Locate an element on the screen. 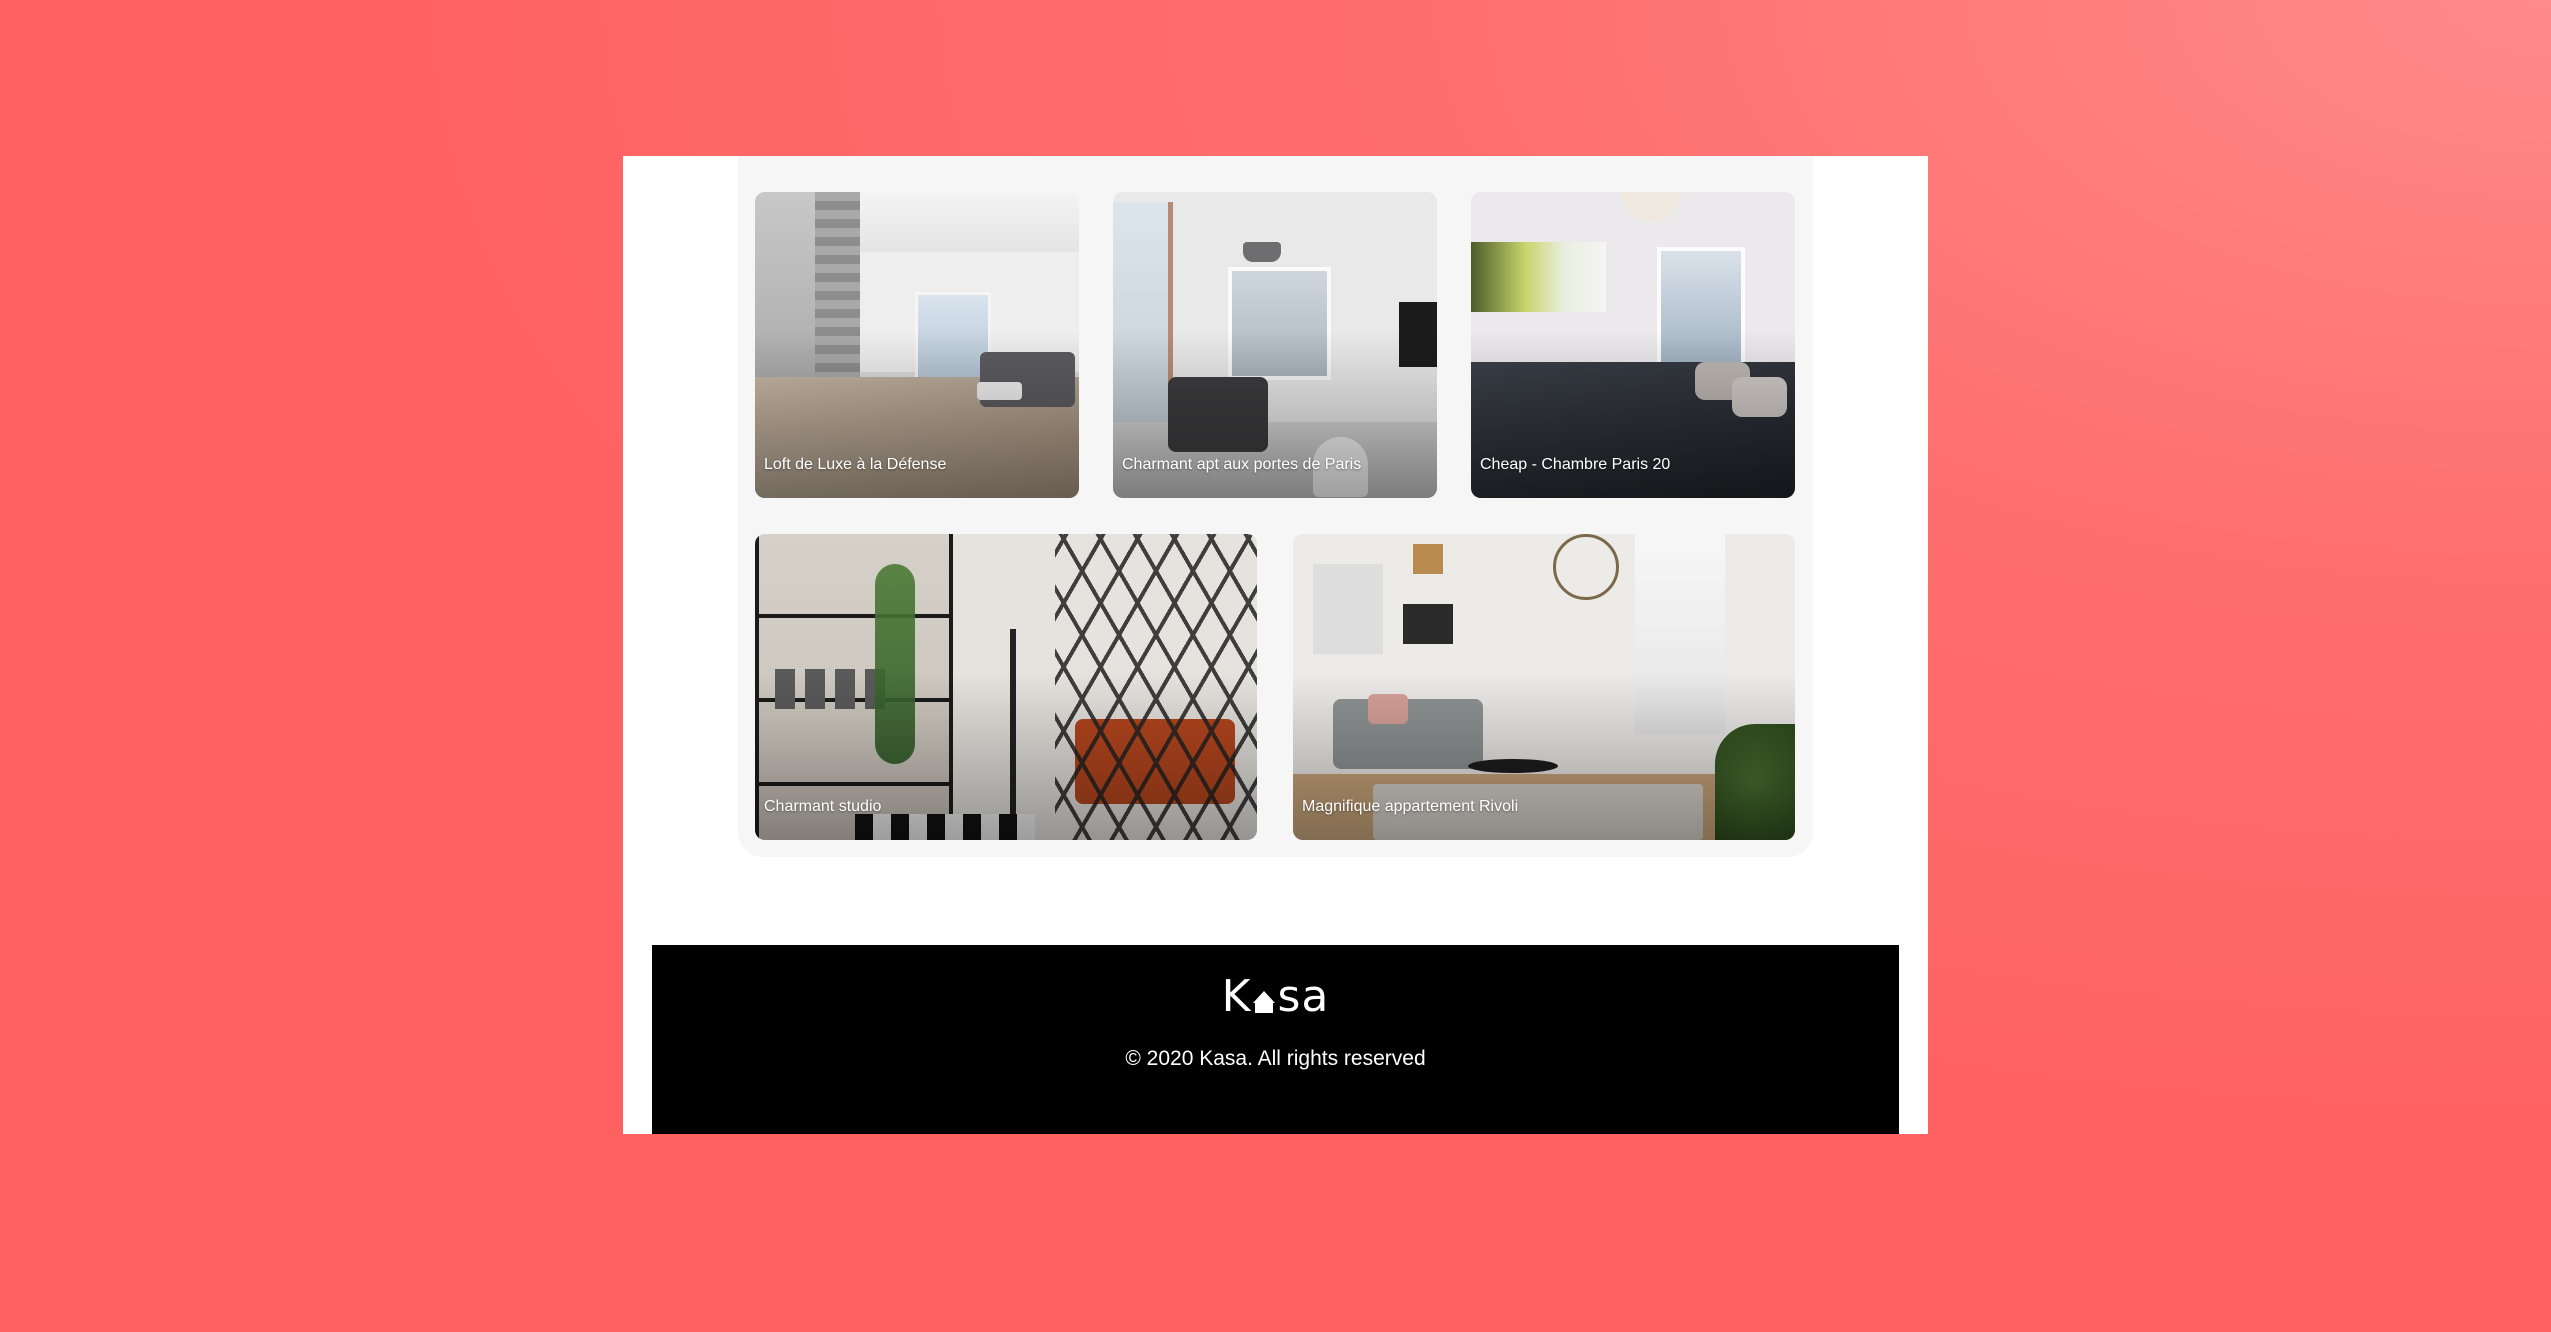  housing-card-title: Charmant apt aux portes de Paris is located at coordinates (1242, 464).